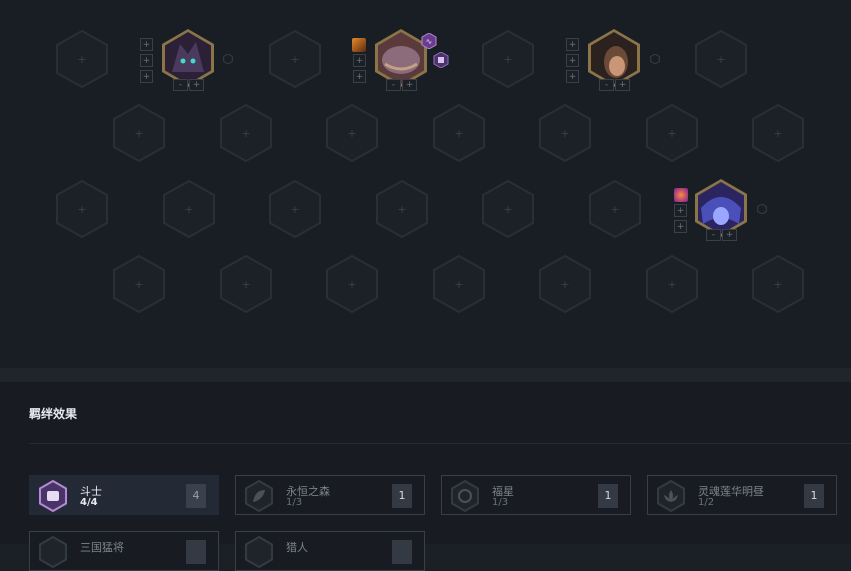  I want to click on trait-count: 4/4, so click(89, 502).